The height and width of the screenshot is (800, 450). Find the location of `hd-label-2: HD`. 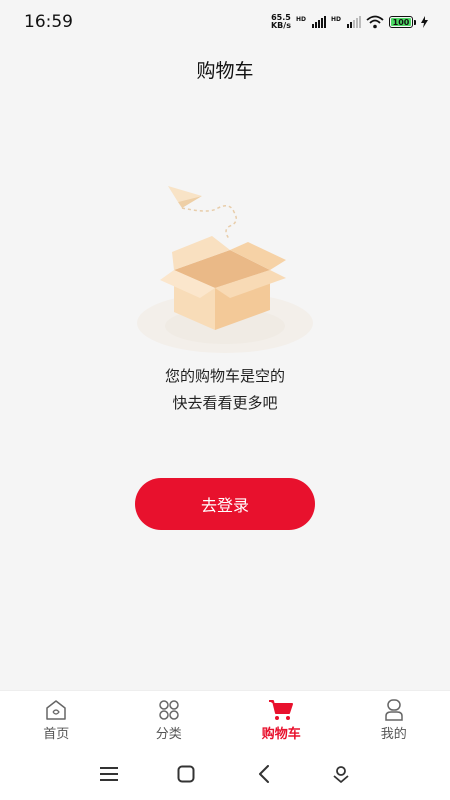

hd-label-2: HD is located at coordinates (335, 19).